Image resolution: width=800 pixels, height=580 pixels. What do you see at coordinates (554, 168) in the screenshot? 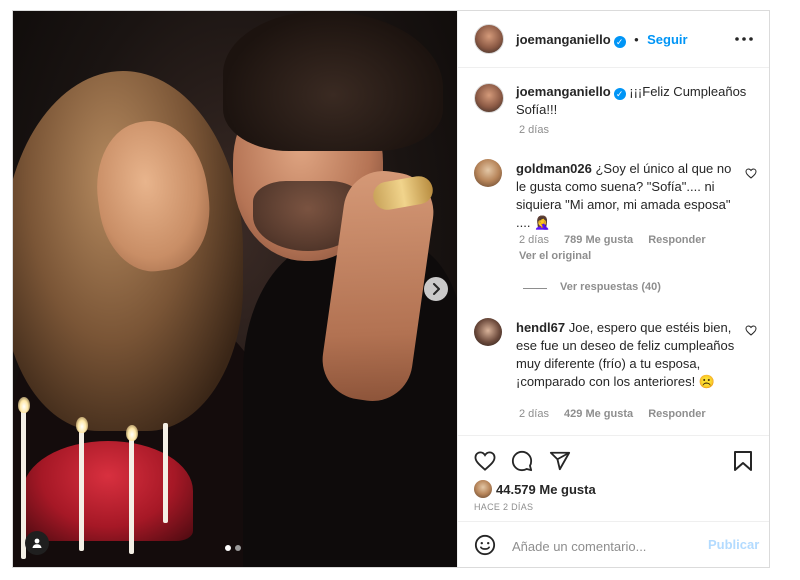
I see `comment-username: goldman026` at bounding box center [554, 168].